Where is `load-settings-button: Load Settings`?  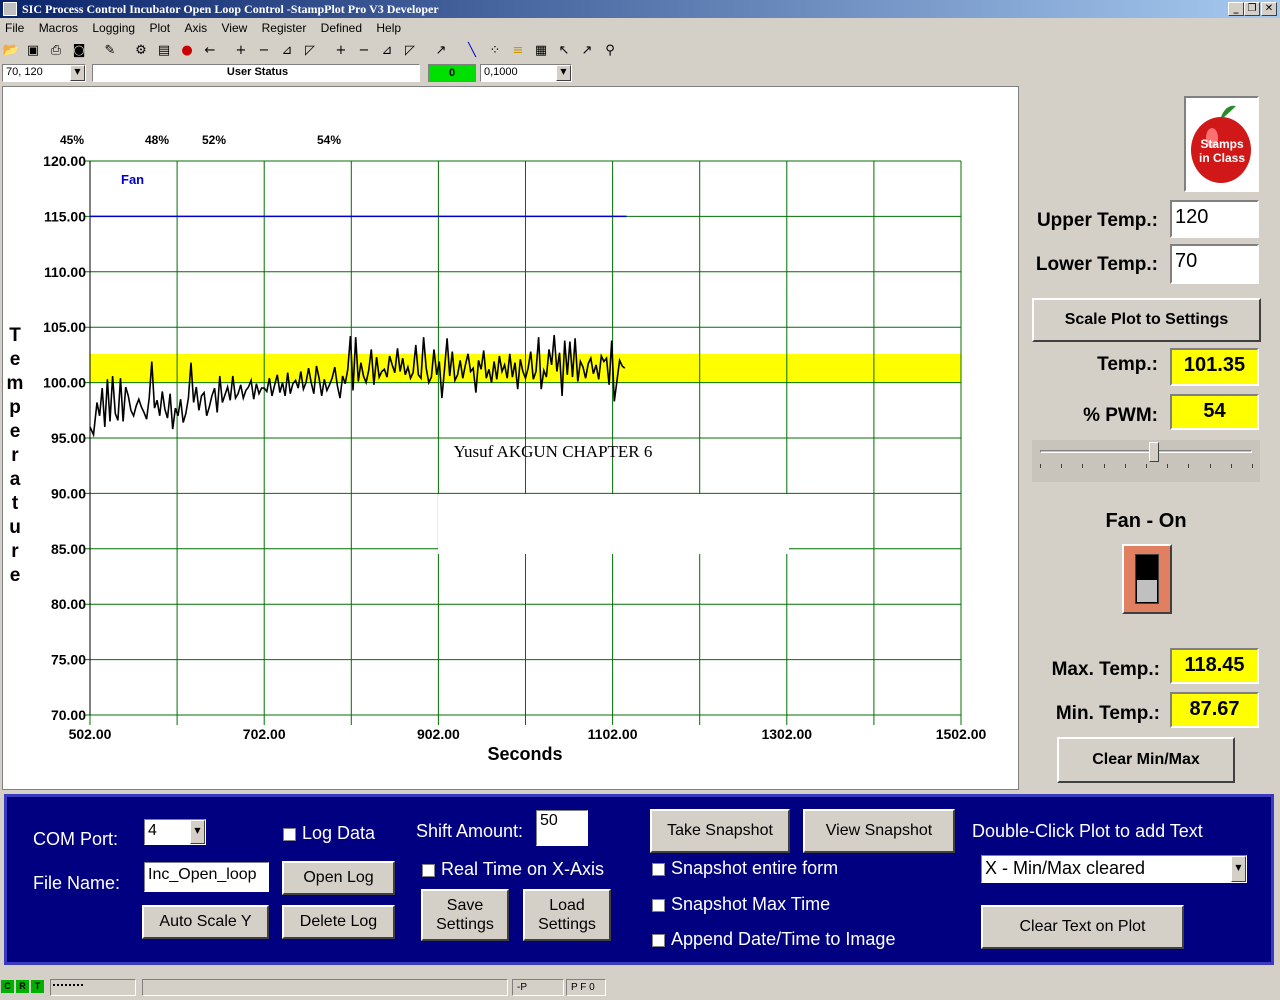 load-settings-button: Load Settings is located at coordinates (567, 915).